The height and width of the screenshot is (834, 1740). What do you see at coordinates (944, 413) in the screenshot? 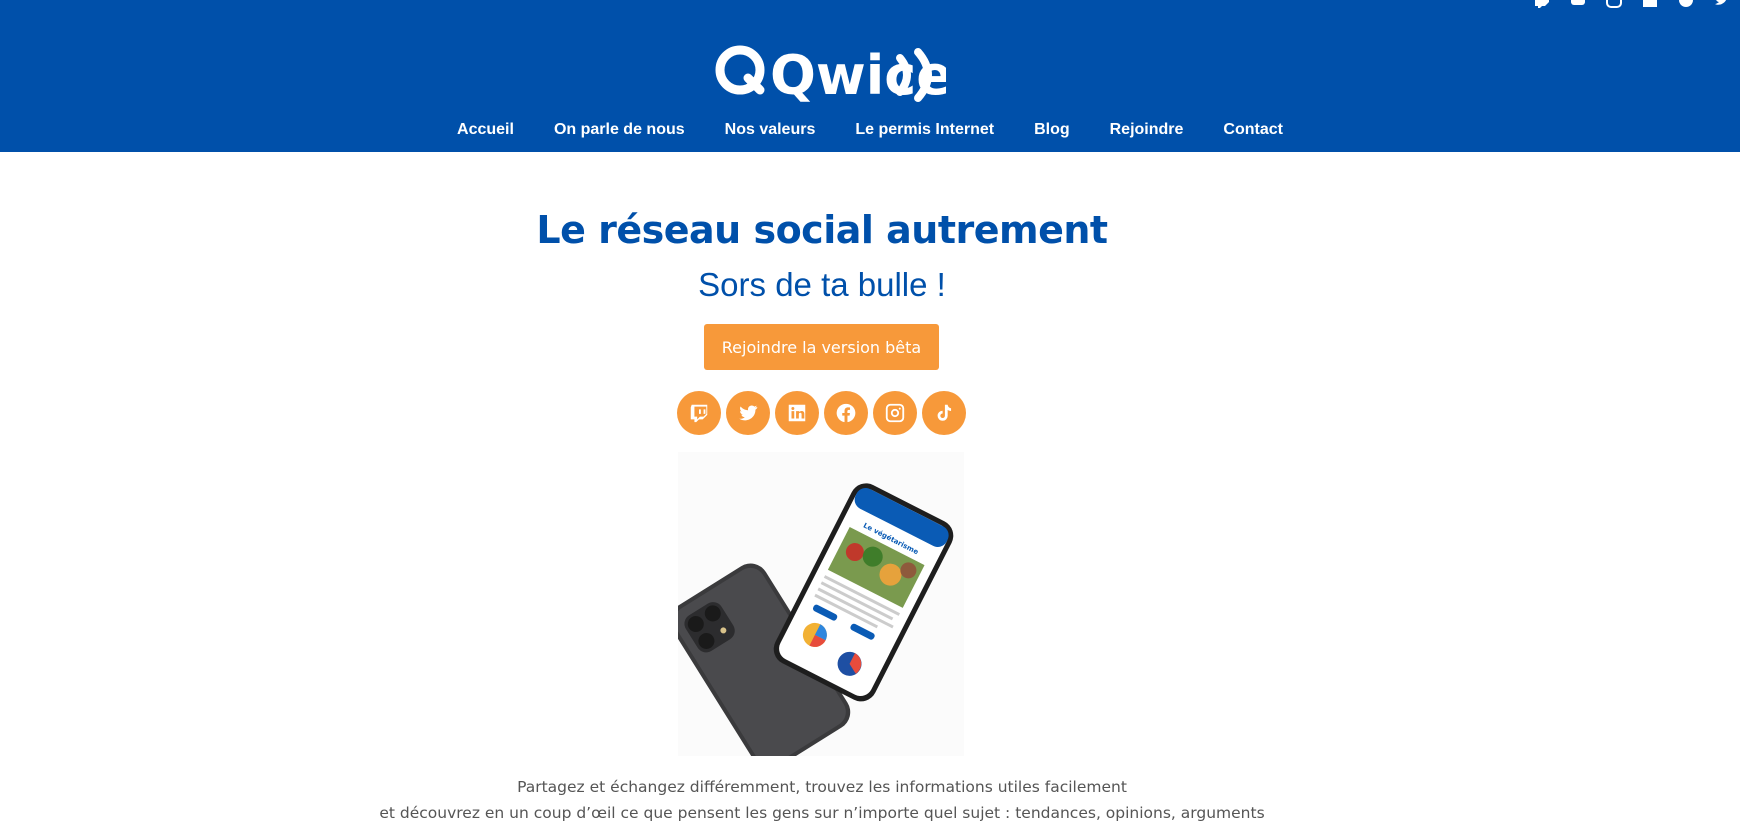
I see `tiktok-icon` at bounding box center [944, 413].